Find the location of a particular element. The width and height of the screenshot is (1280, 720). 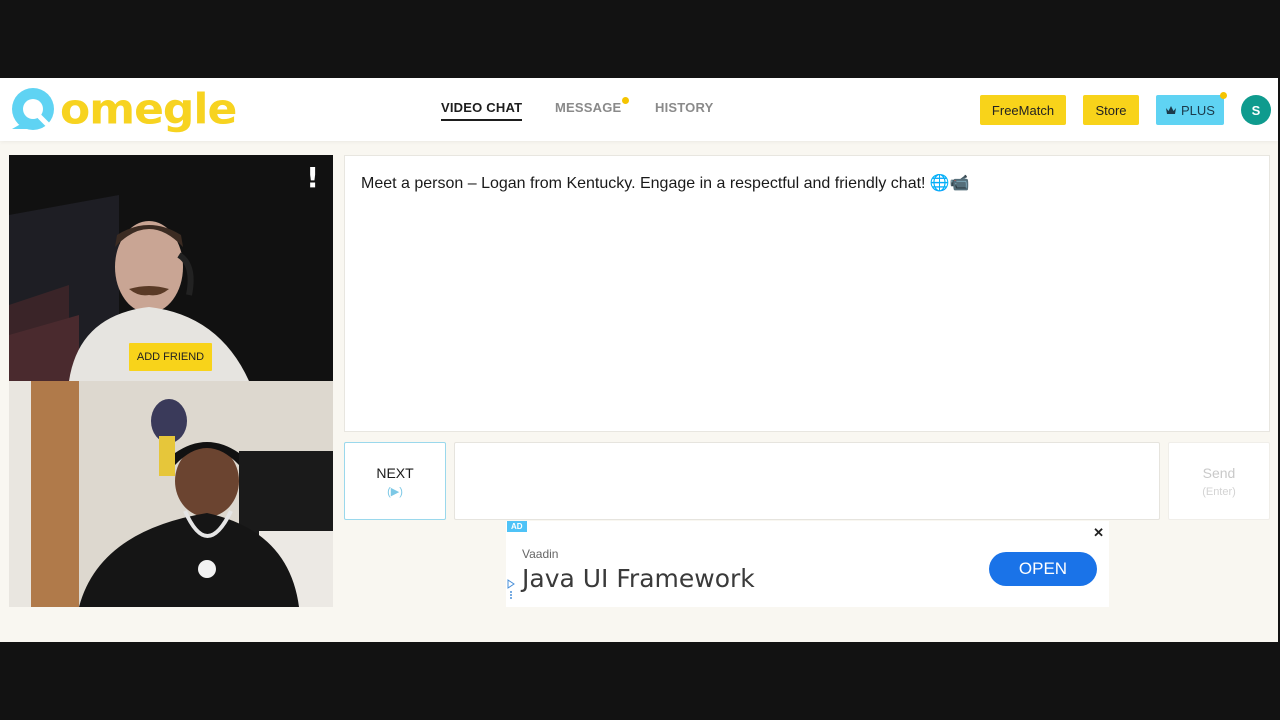

tab-history: HISTORY is located at coordinates (684, 107).